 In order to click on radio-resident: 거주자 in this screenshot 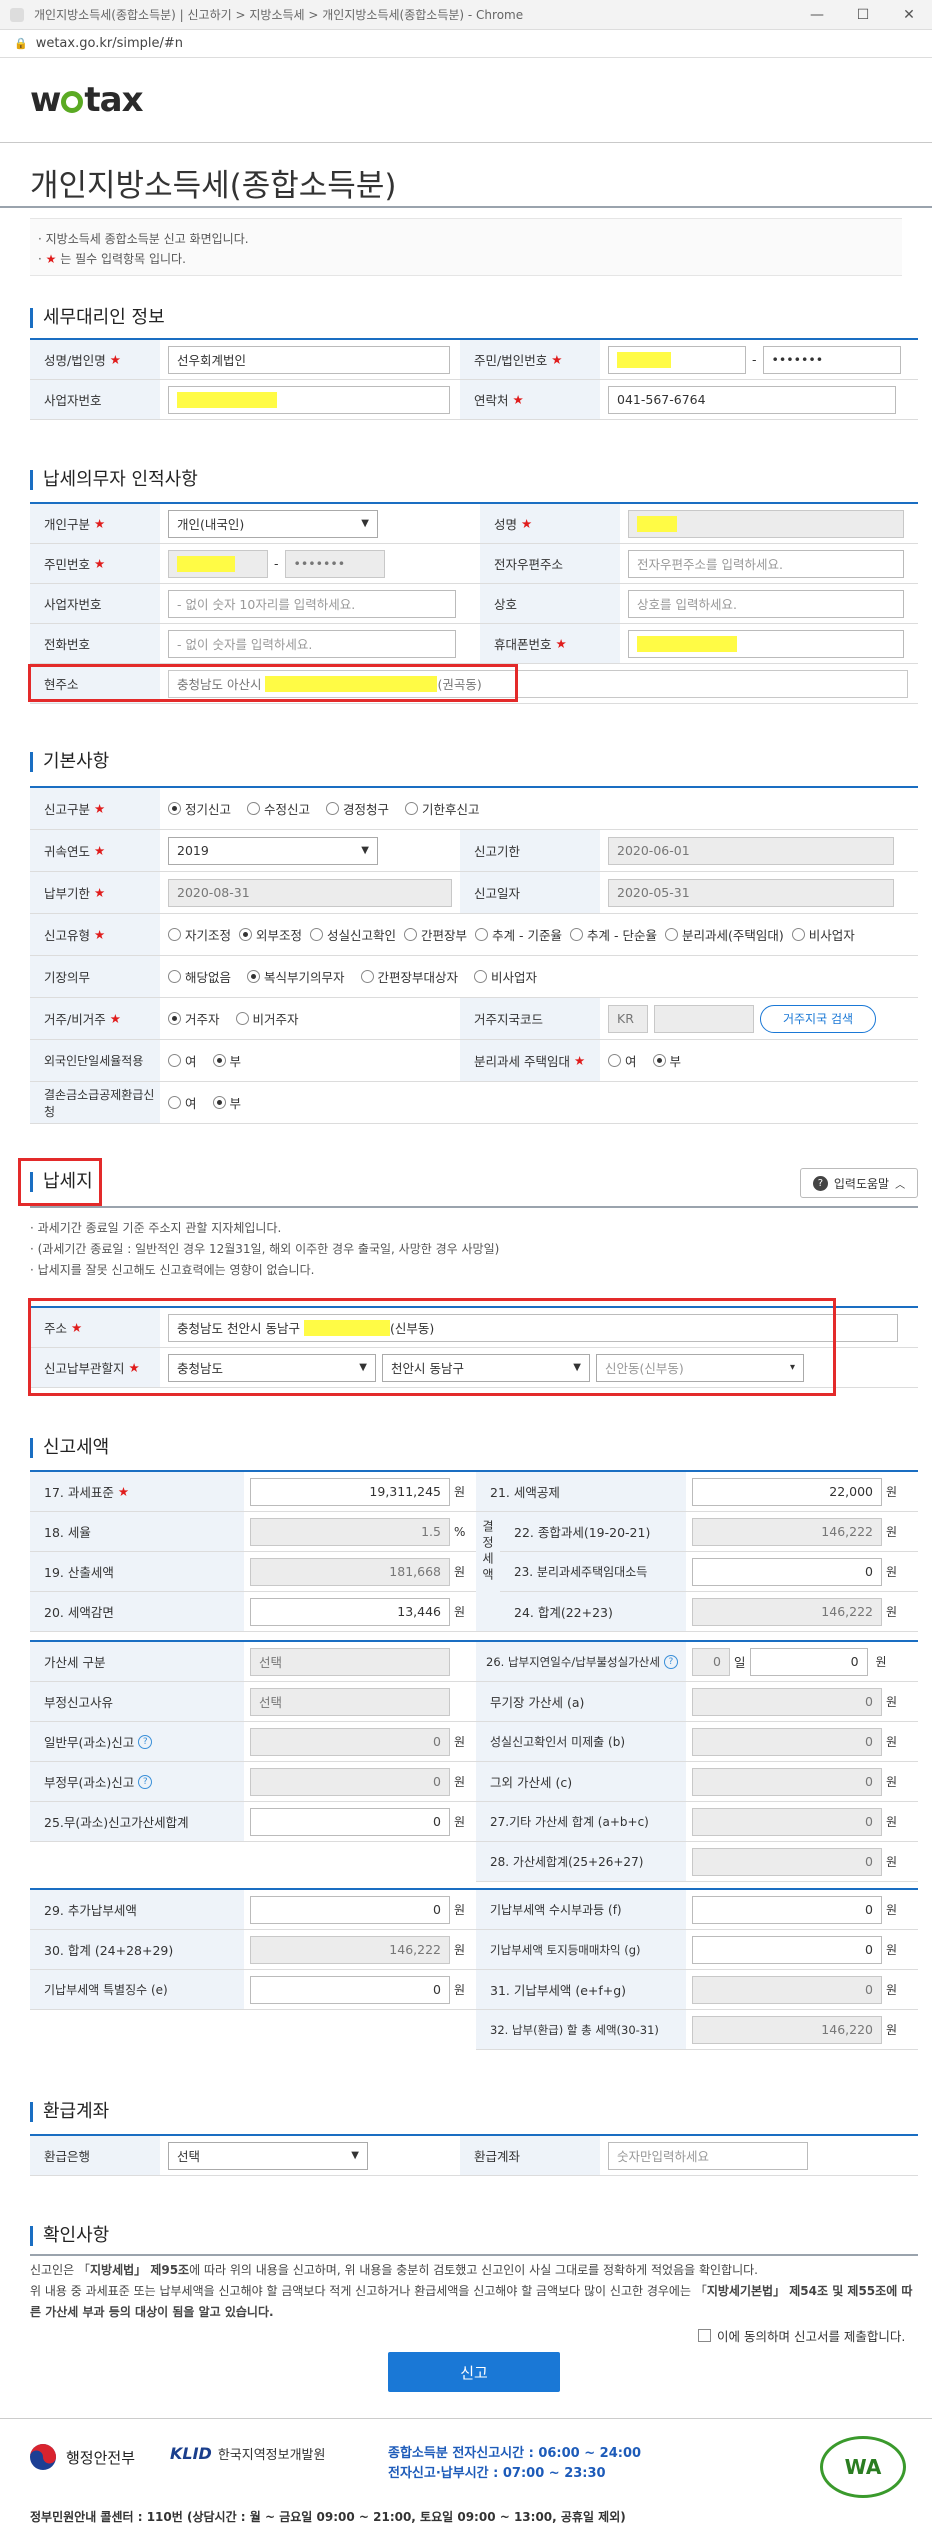, I will do `click(194, 1018)`.